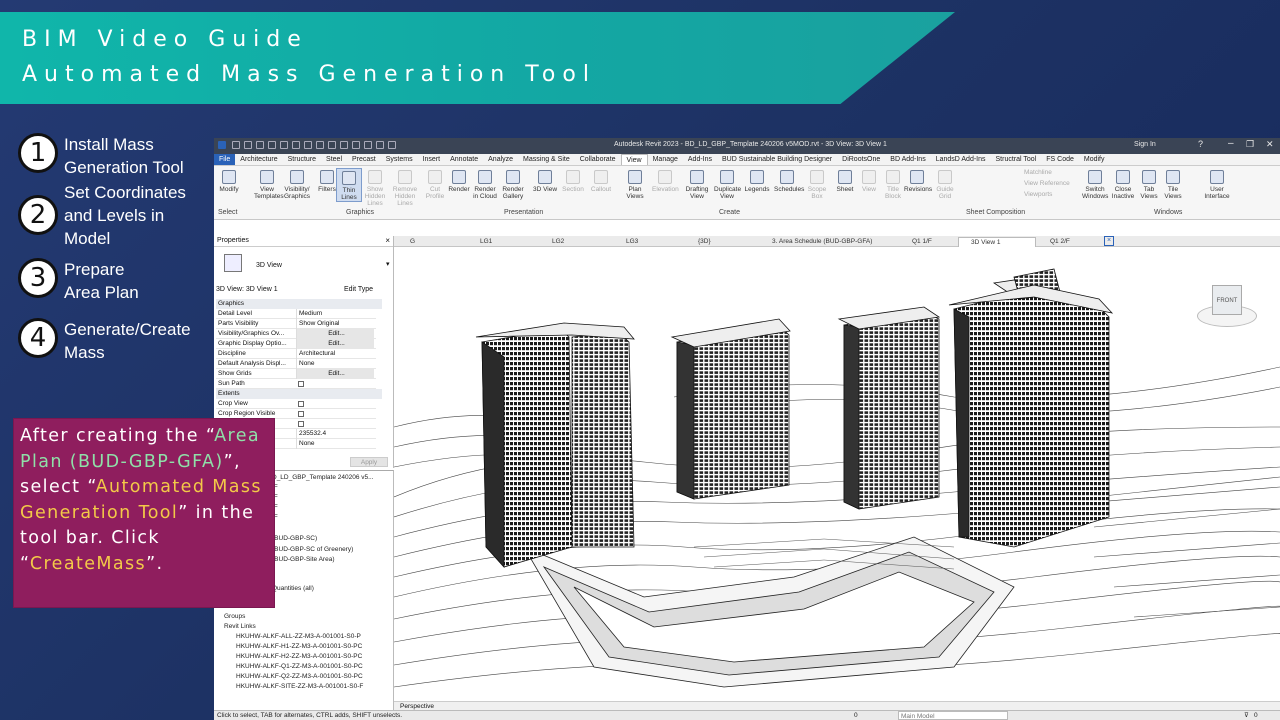 The image size is (1280, 720). I want to click on property-value: Medium, so click(335, 314).